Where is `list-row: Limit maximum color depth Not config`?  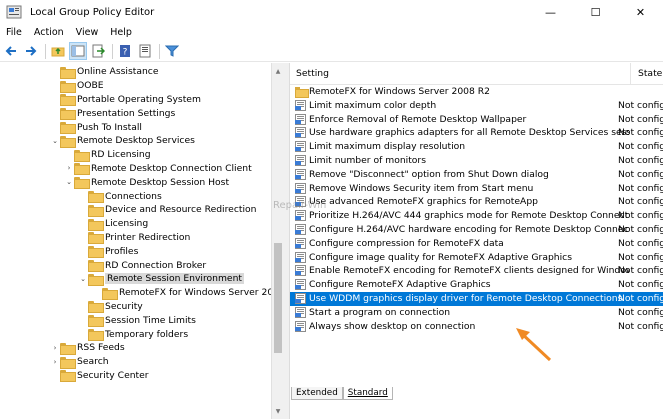
list-row: Limit maximum color depth Not config is located at coordinates (476, 106).